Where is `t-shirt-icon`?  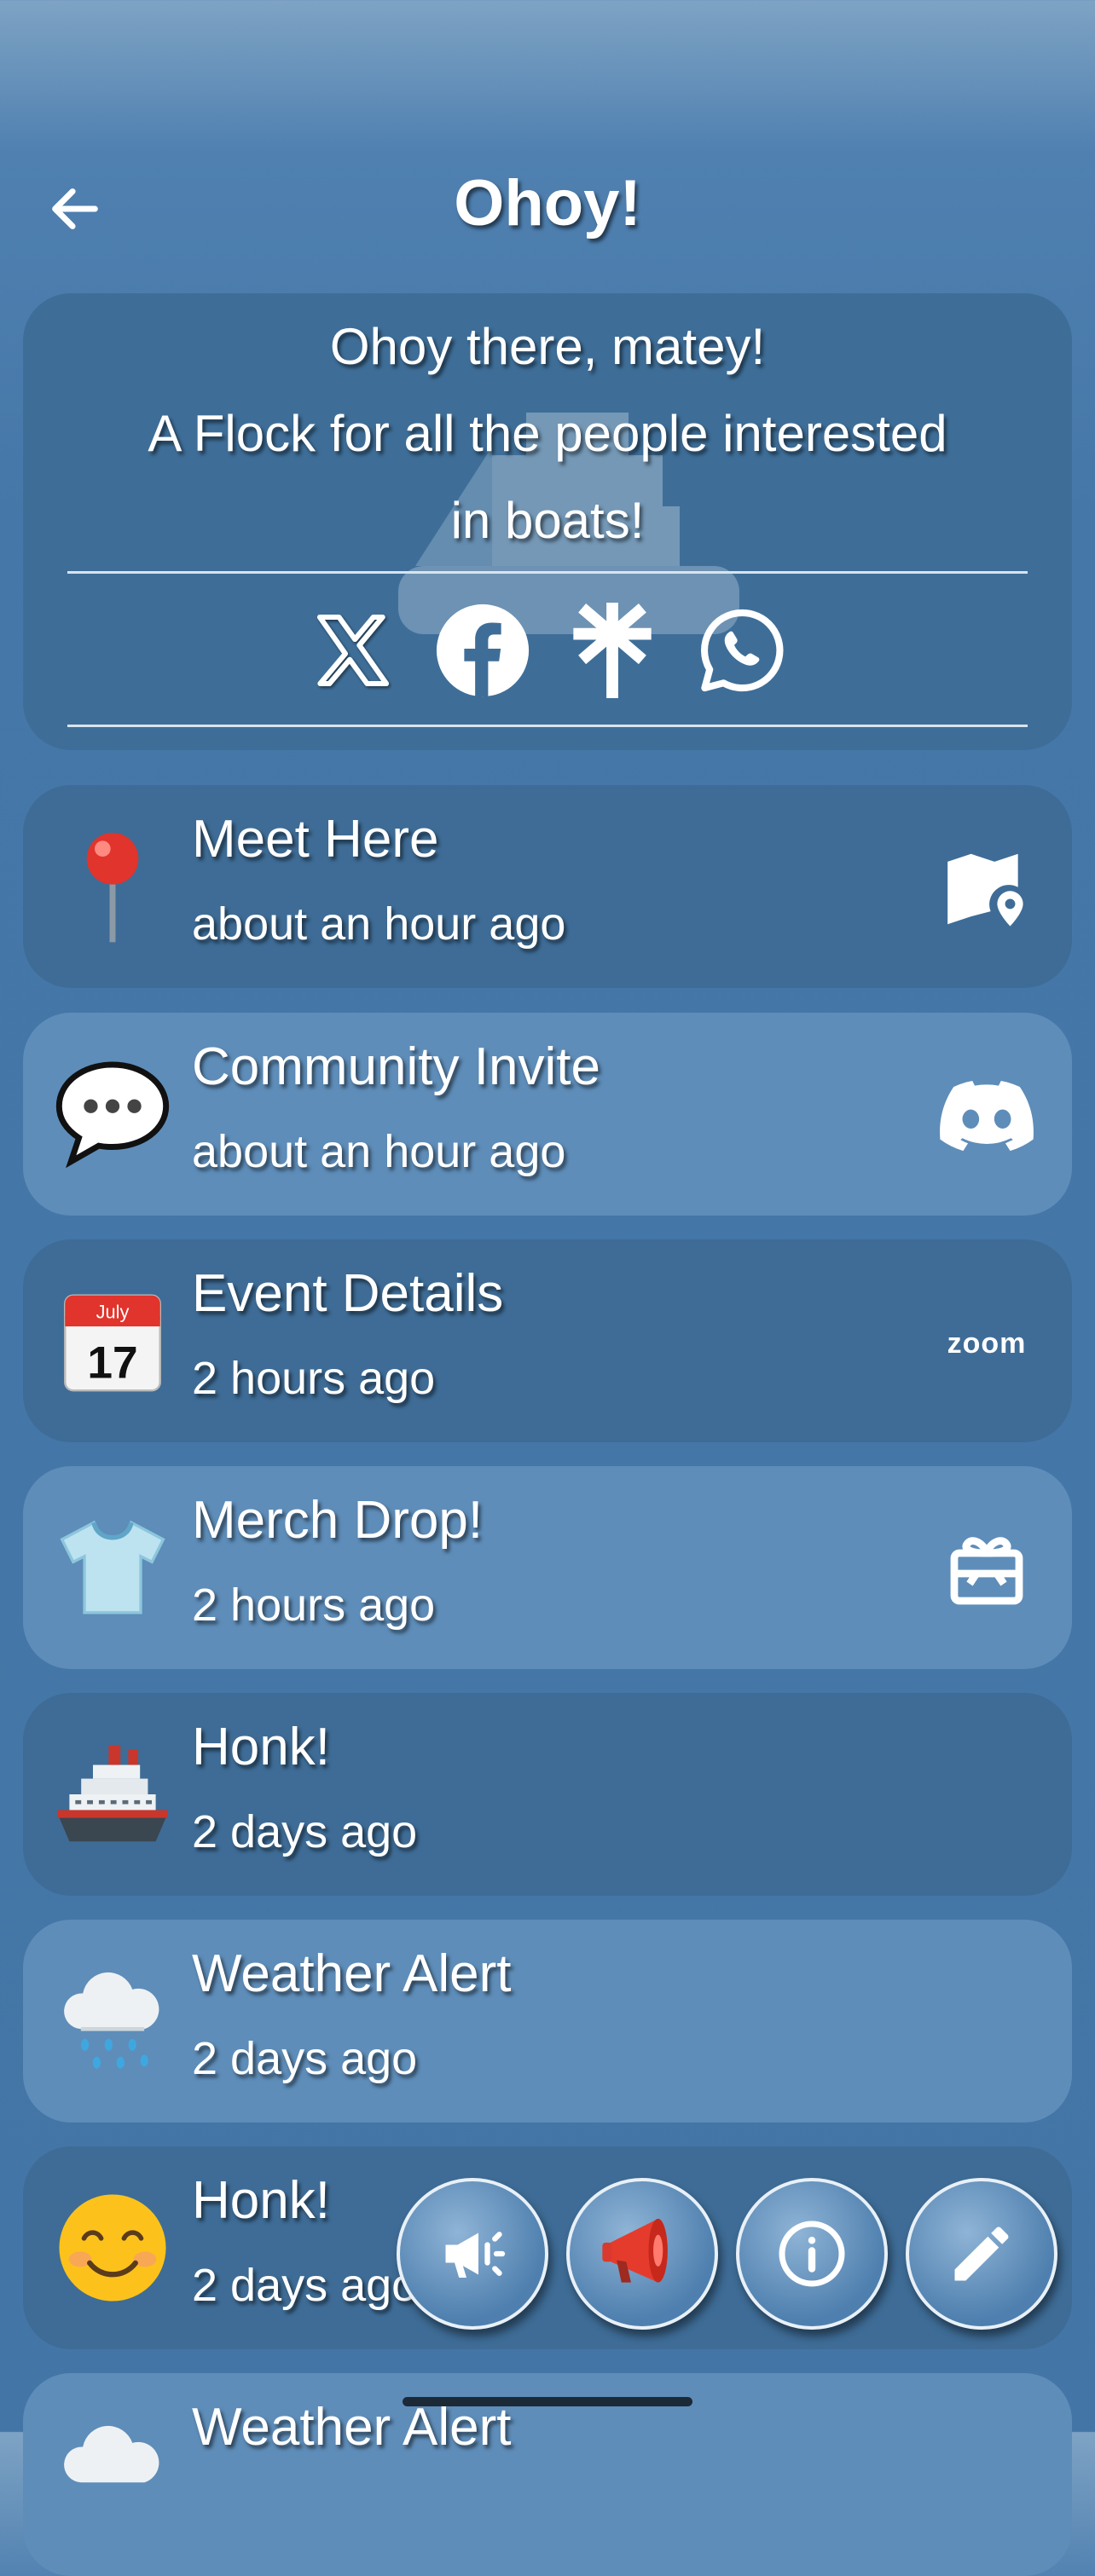
t-shirt-icon is located at coordinates (113, 1568).